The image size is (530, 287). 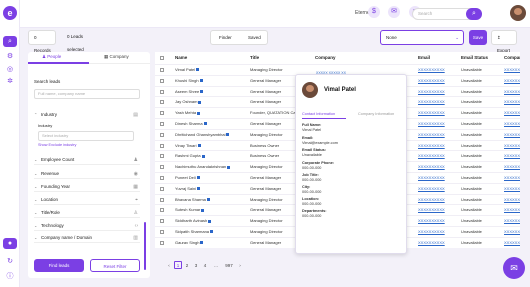 What do you see at coordinates (87, 187) in the screenshot?
I see `filter-founding-year: ⌄ Founding Year ▦` at bounding box center [87, 187].